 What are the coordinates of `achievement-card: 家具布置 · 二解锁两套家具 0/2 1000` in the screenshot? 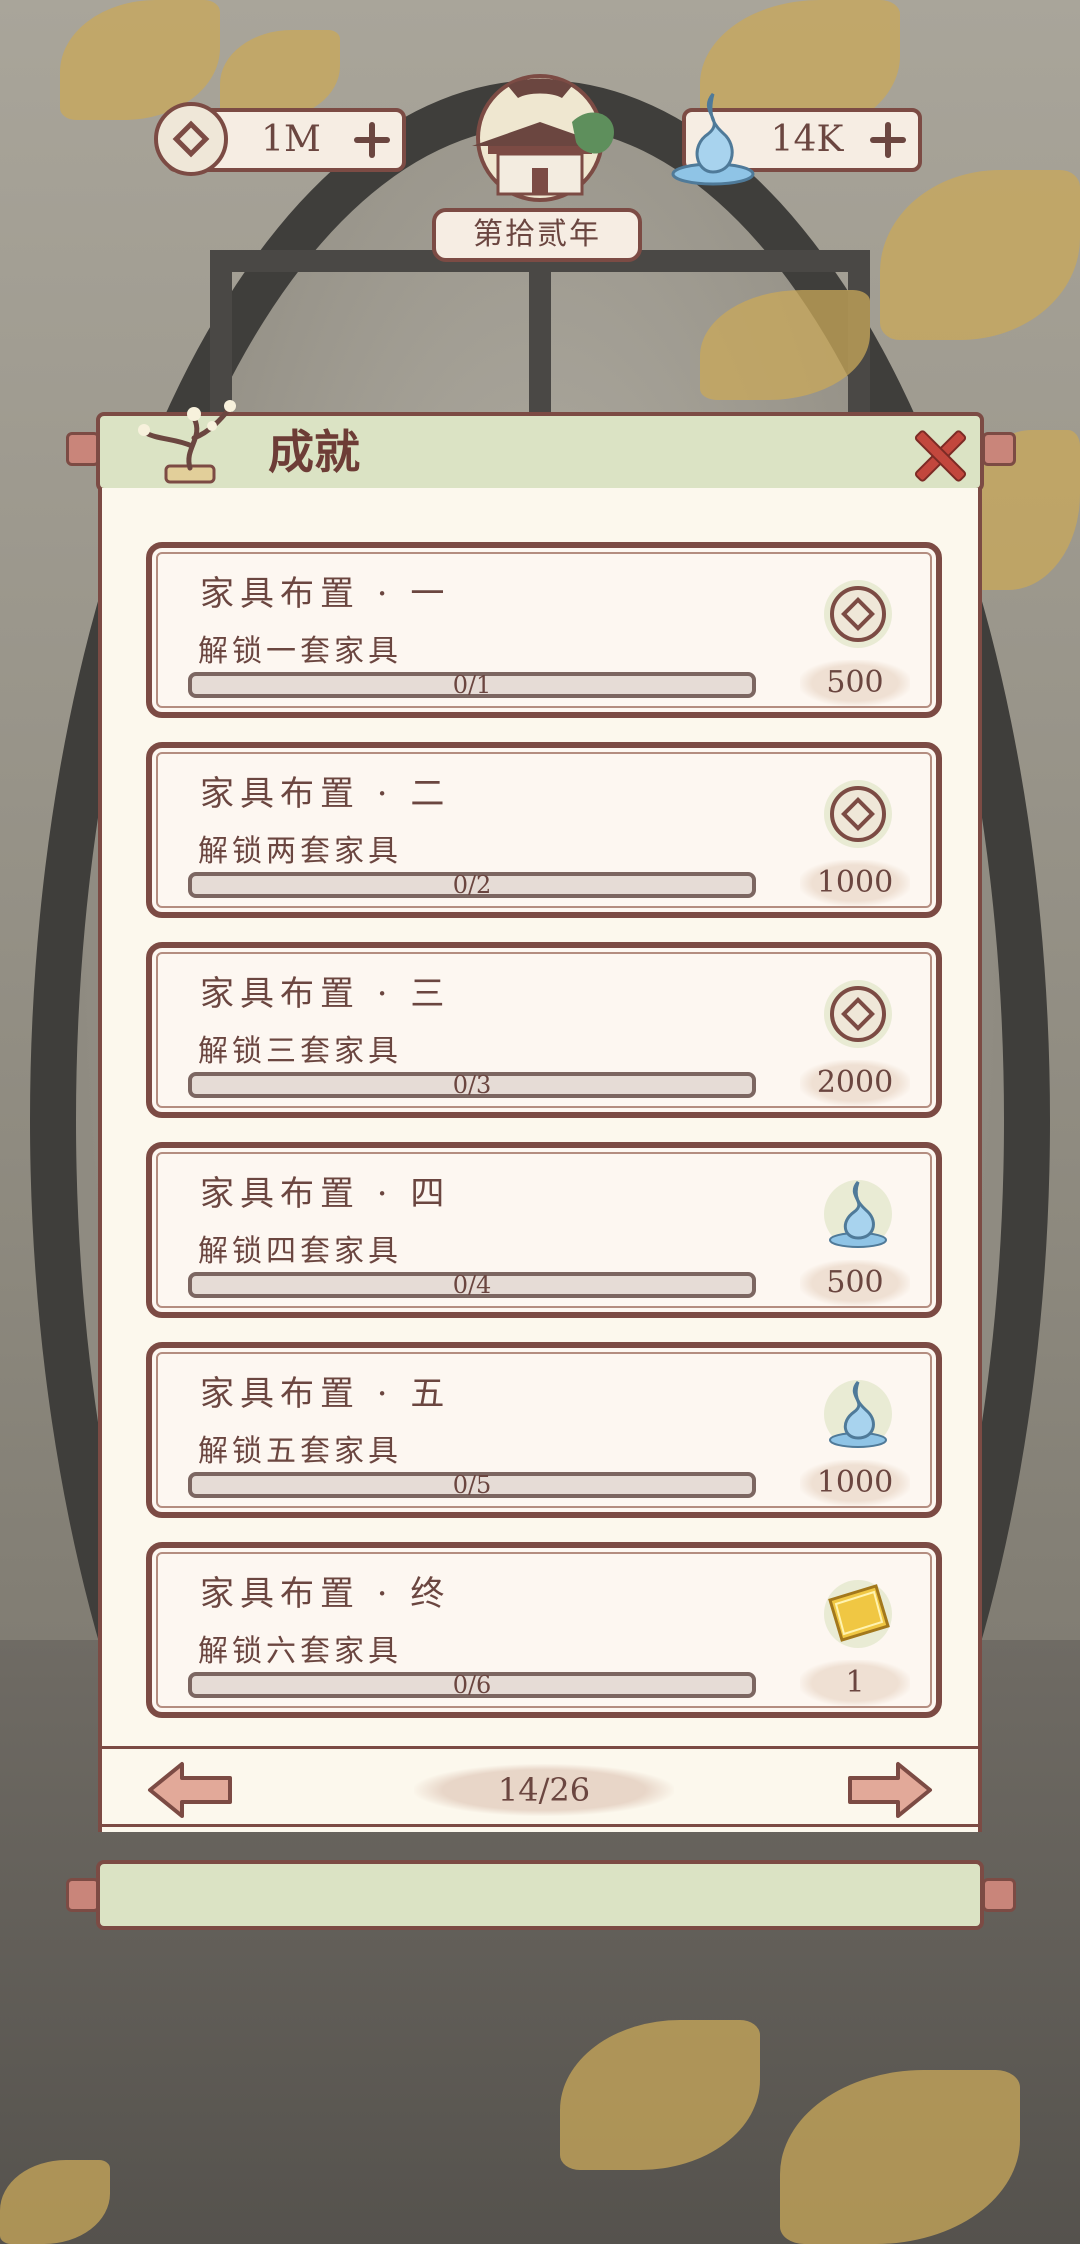 It's located at (544, 830).